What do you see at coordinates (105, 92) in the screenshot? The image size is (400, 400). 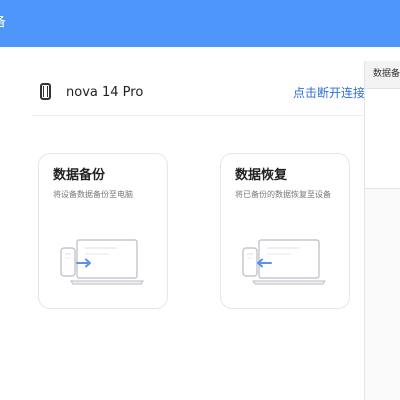 I see `device-name: nova 14 Pro` at bounding box center [105, 92].